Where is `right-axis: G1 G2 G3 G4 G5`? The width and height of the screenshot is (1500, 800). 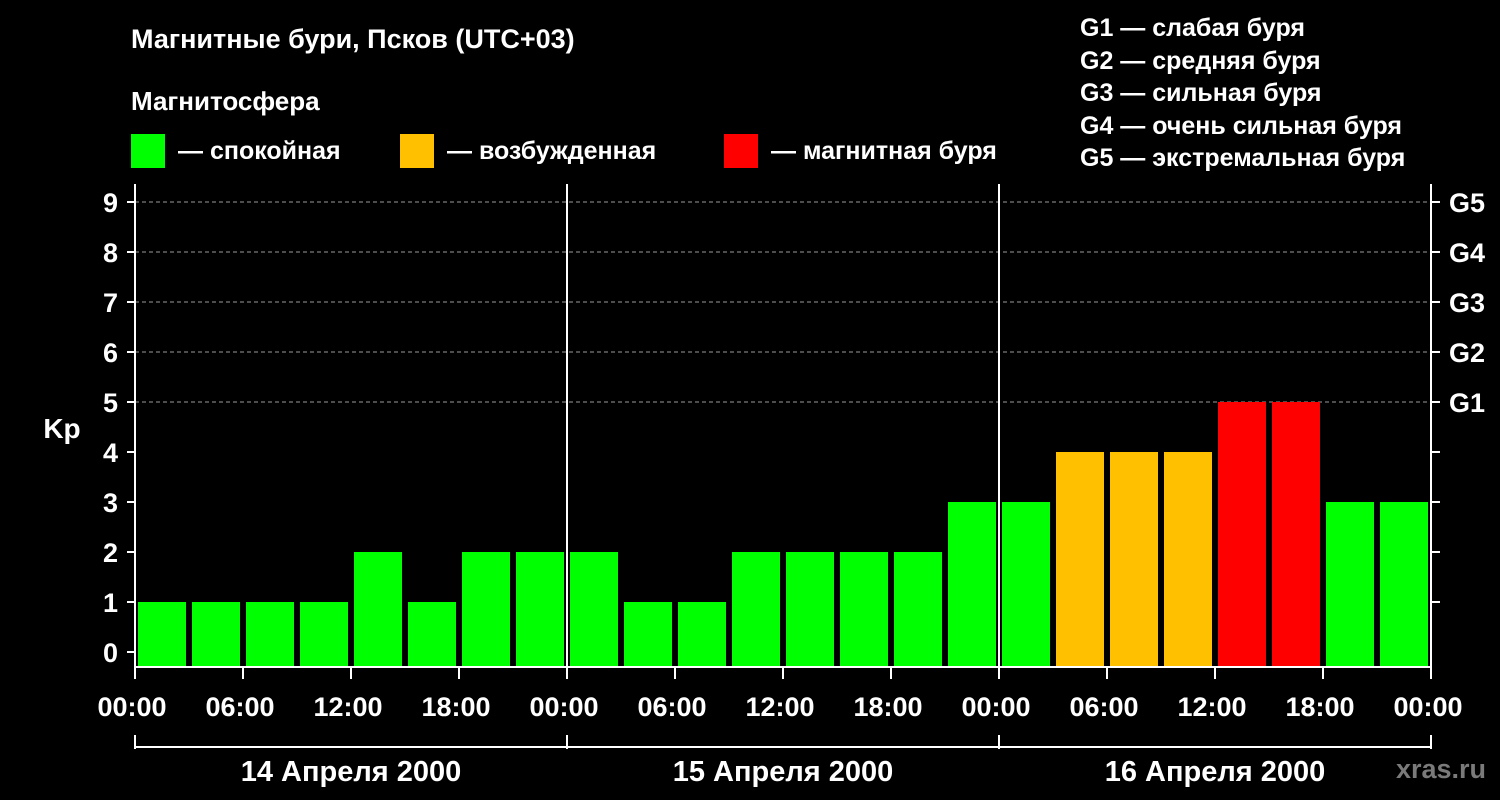
right-axis: G1 G2 G3 G4 G5 is located at coordinates (1458, 395).